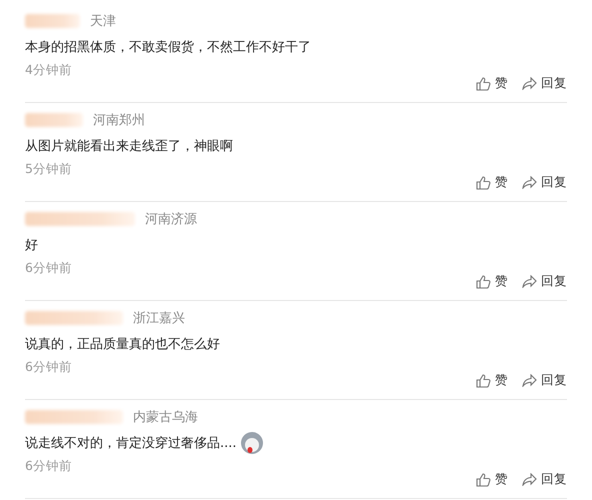 The image size is (592, 500). What do you see at coordinates (48, 169) in the screenshot?
I see `comment-time: 5分钟前` at bounding box center [48, 169].